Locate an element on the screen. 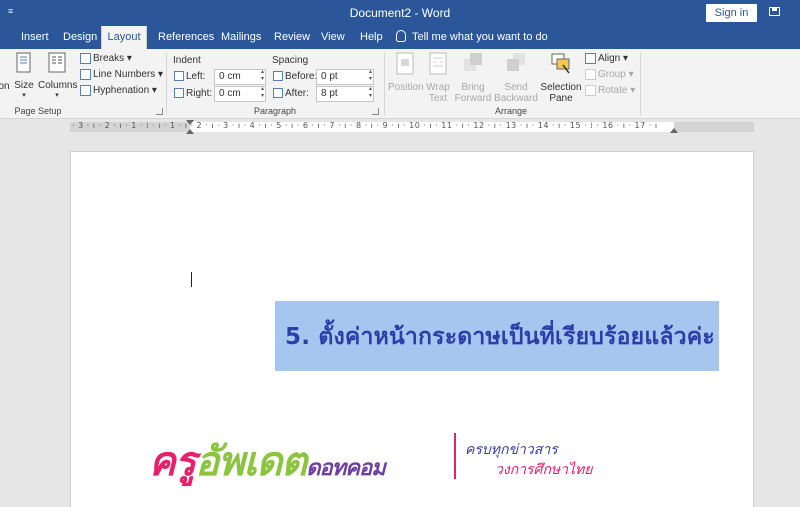 The width and height of the screenshot is (800, 507). tell-me-text: Tell me what you want to do is located at coordinates (480, 37).